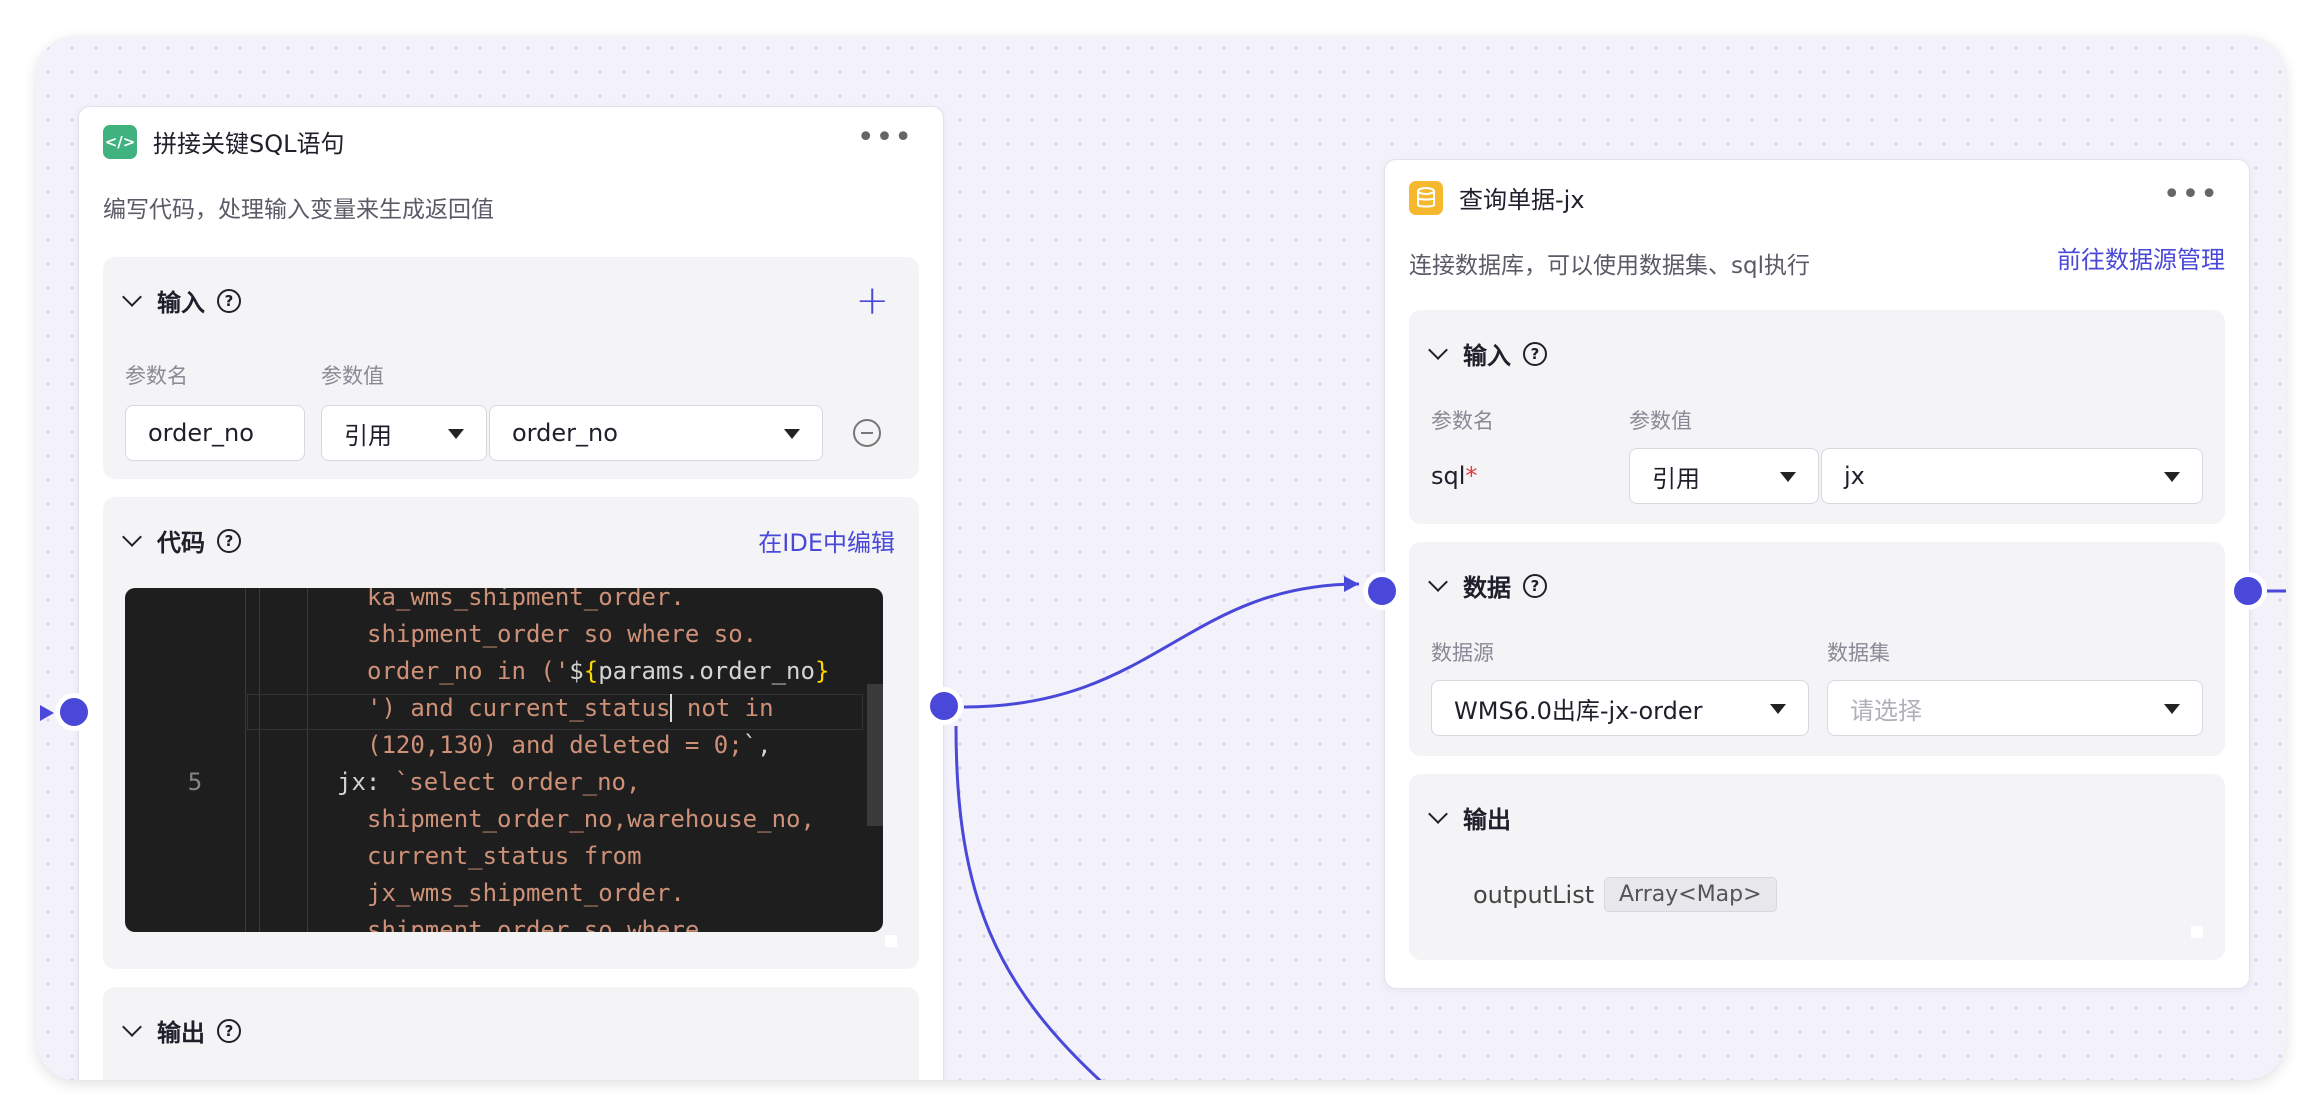 This screenshot has height=1116, width=2322. What do you see at coordinates (1534, 895) in the screenshot?
I see `output-var-name: outputList` at bounding box center [1534, 895].